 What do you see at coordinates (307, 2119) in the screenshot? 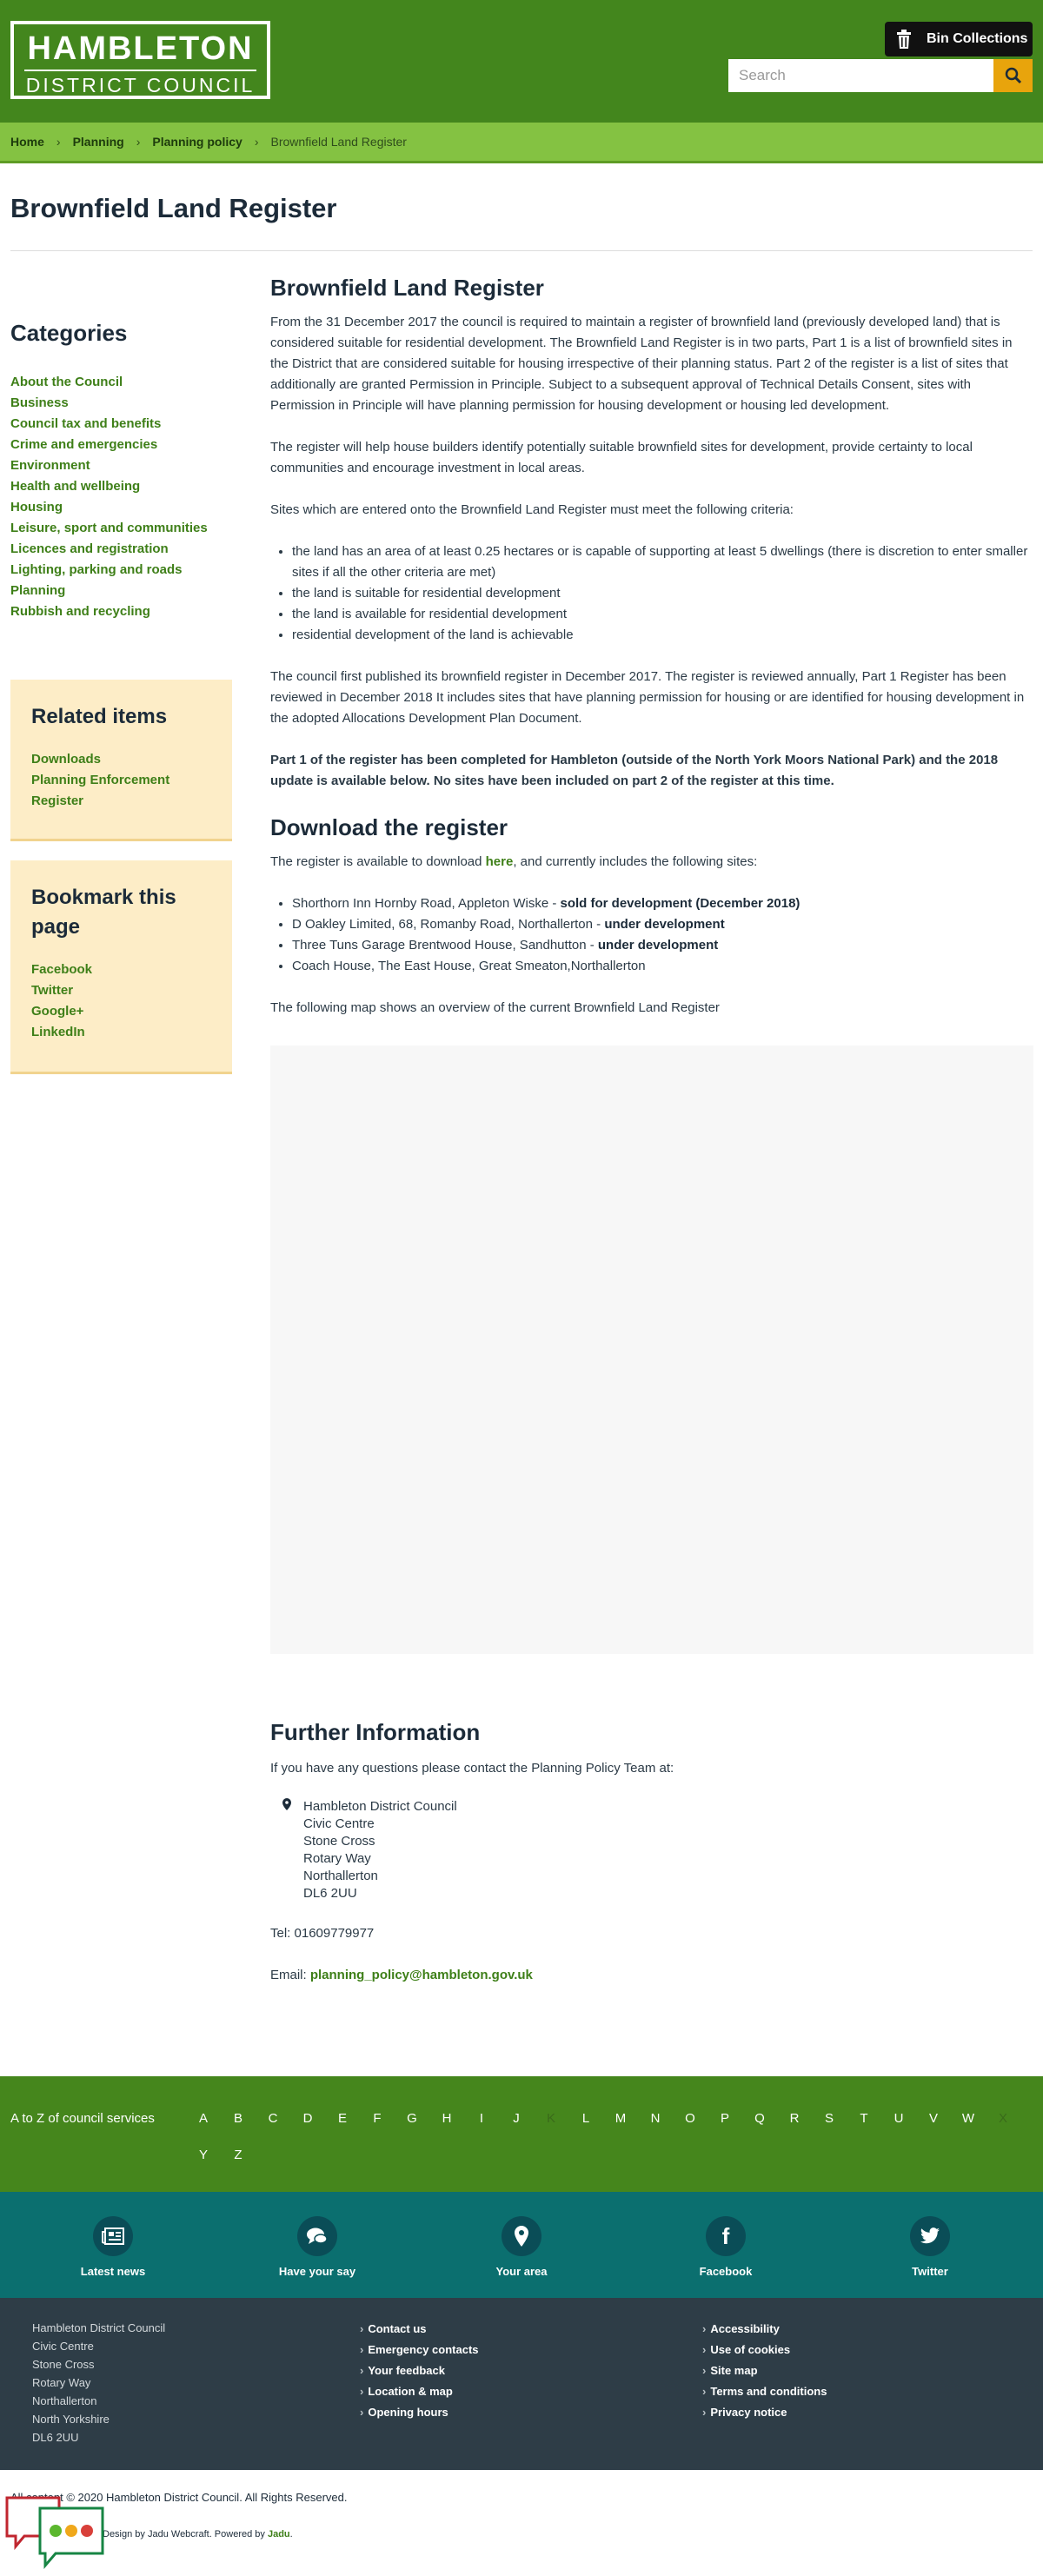
I see `az-letter-d: D` at bounding box center [307, 2119].